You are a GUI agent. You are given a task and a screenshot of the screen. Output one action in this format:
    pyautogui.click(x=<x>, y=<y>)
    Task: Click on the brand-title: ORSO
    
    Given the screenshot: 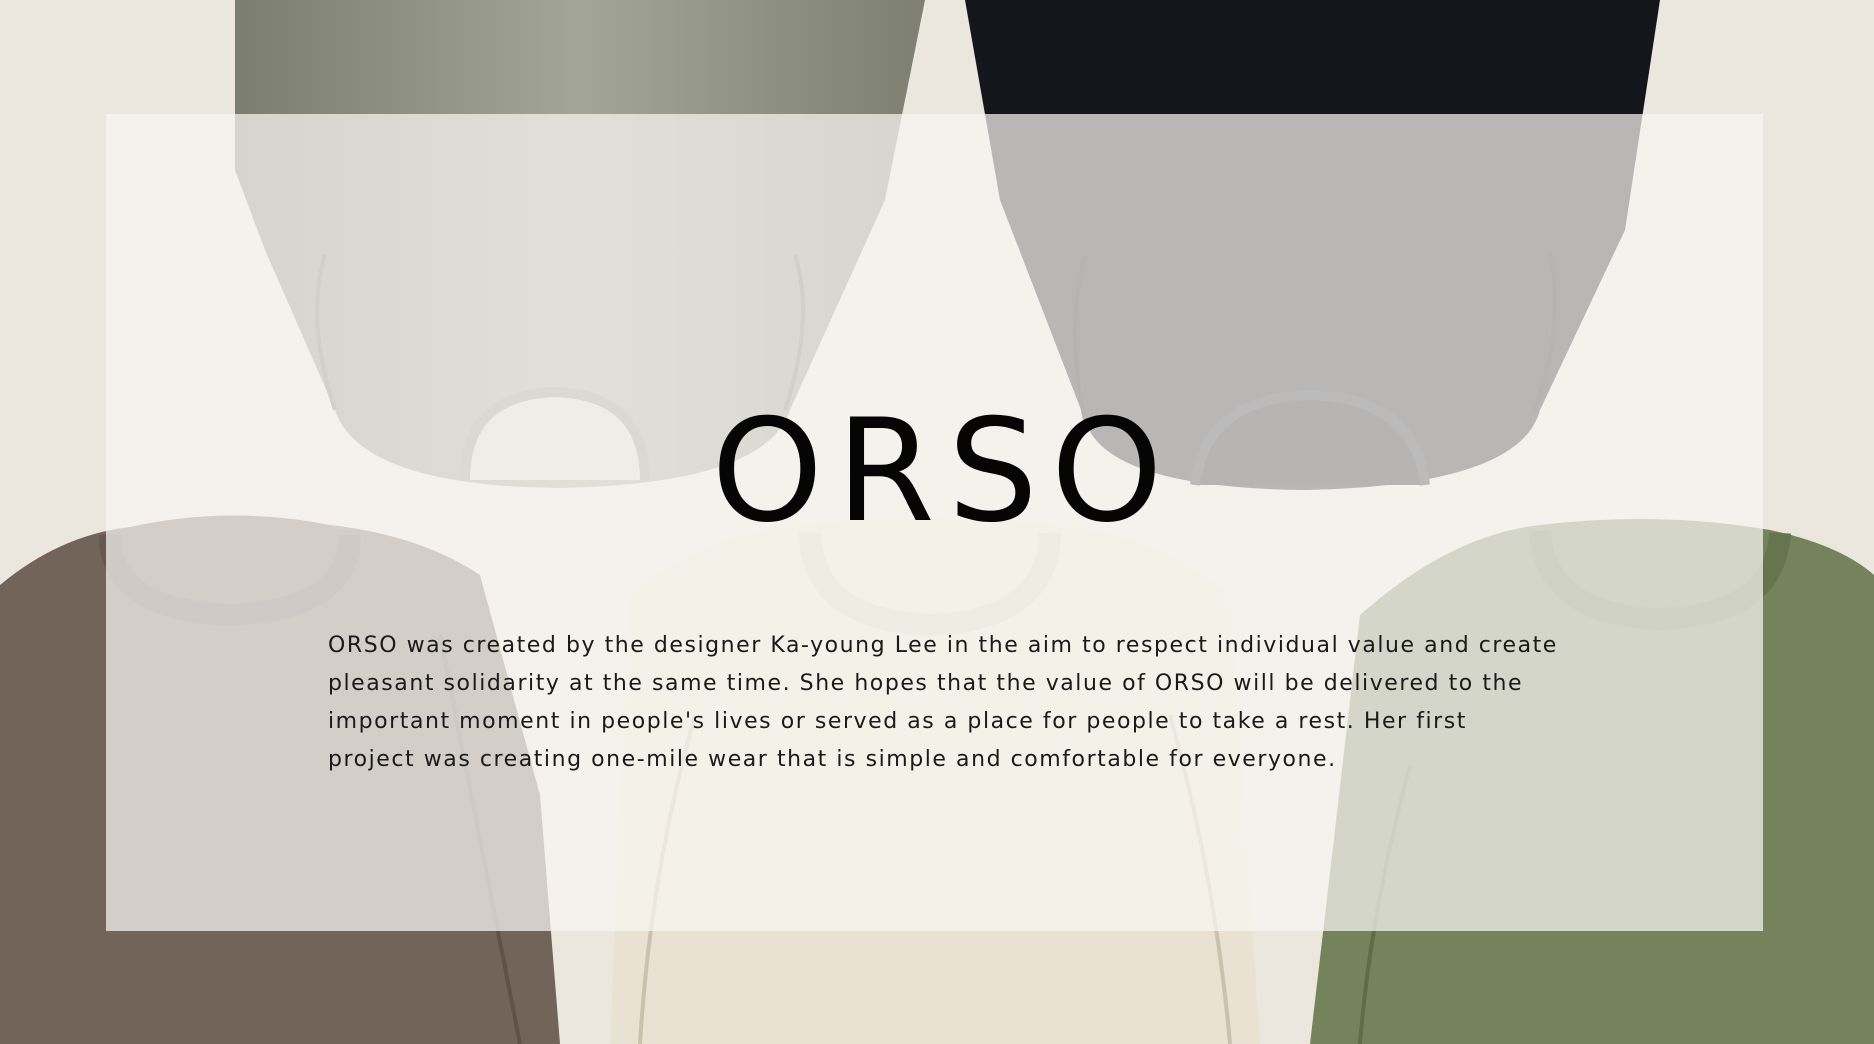 What is the action you would take?
    pyautogui.click(x=943, y=471)
    